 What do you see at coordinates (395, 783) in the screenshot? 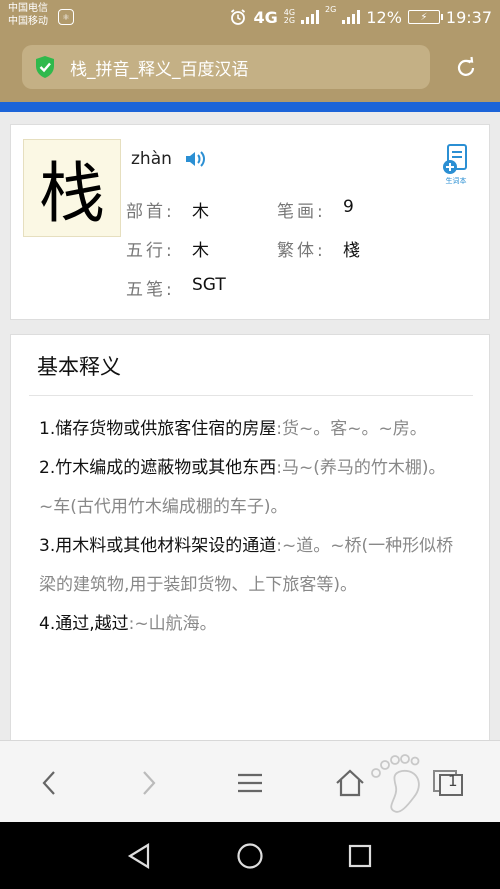
I see `footprint-watermark-icon` at bounding box center [395, 783].